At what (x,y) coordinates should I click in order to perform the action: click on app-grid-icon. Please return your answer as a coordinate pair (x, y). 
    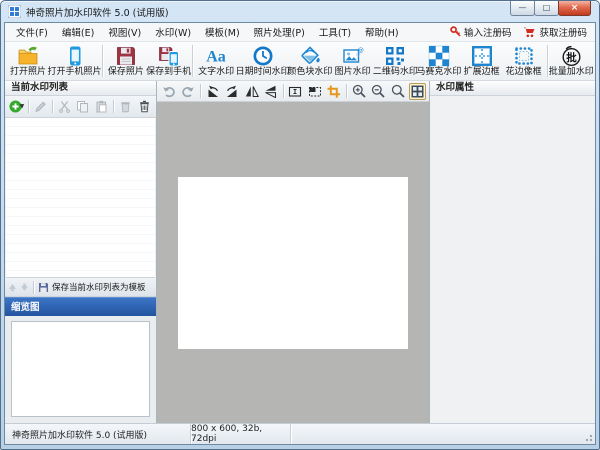
    Looking at the image, I should click on (14, 11).